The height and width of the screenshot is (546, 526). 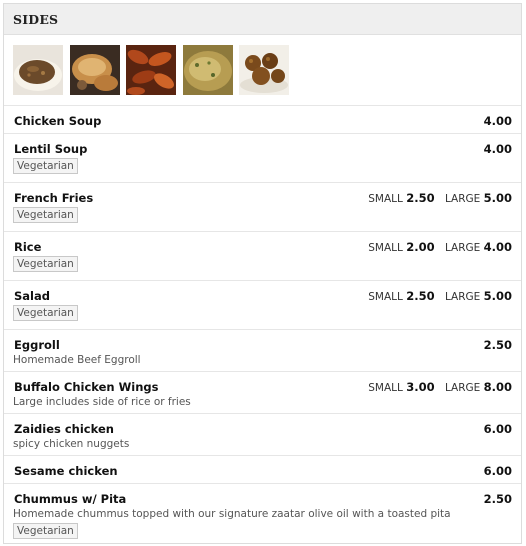 What do you see at coordinates (420, 387) in the screenshot?
I see `small-price: 3.00` at bounding box center [420, 387].